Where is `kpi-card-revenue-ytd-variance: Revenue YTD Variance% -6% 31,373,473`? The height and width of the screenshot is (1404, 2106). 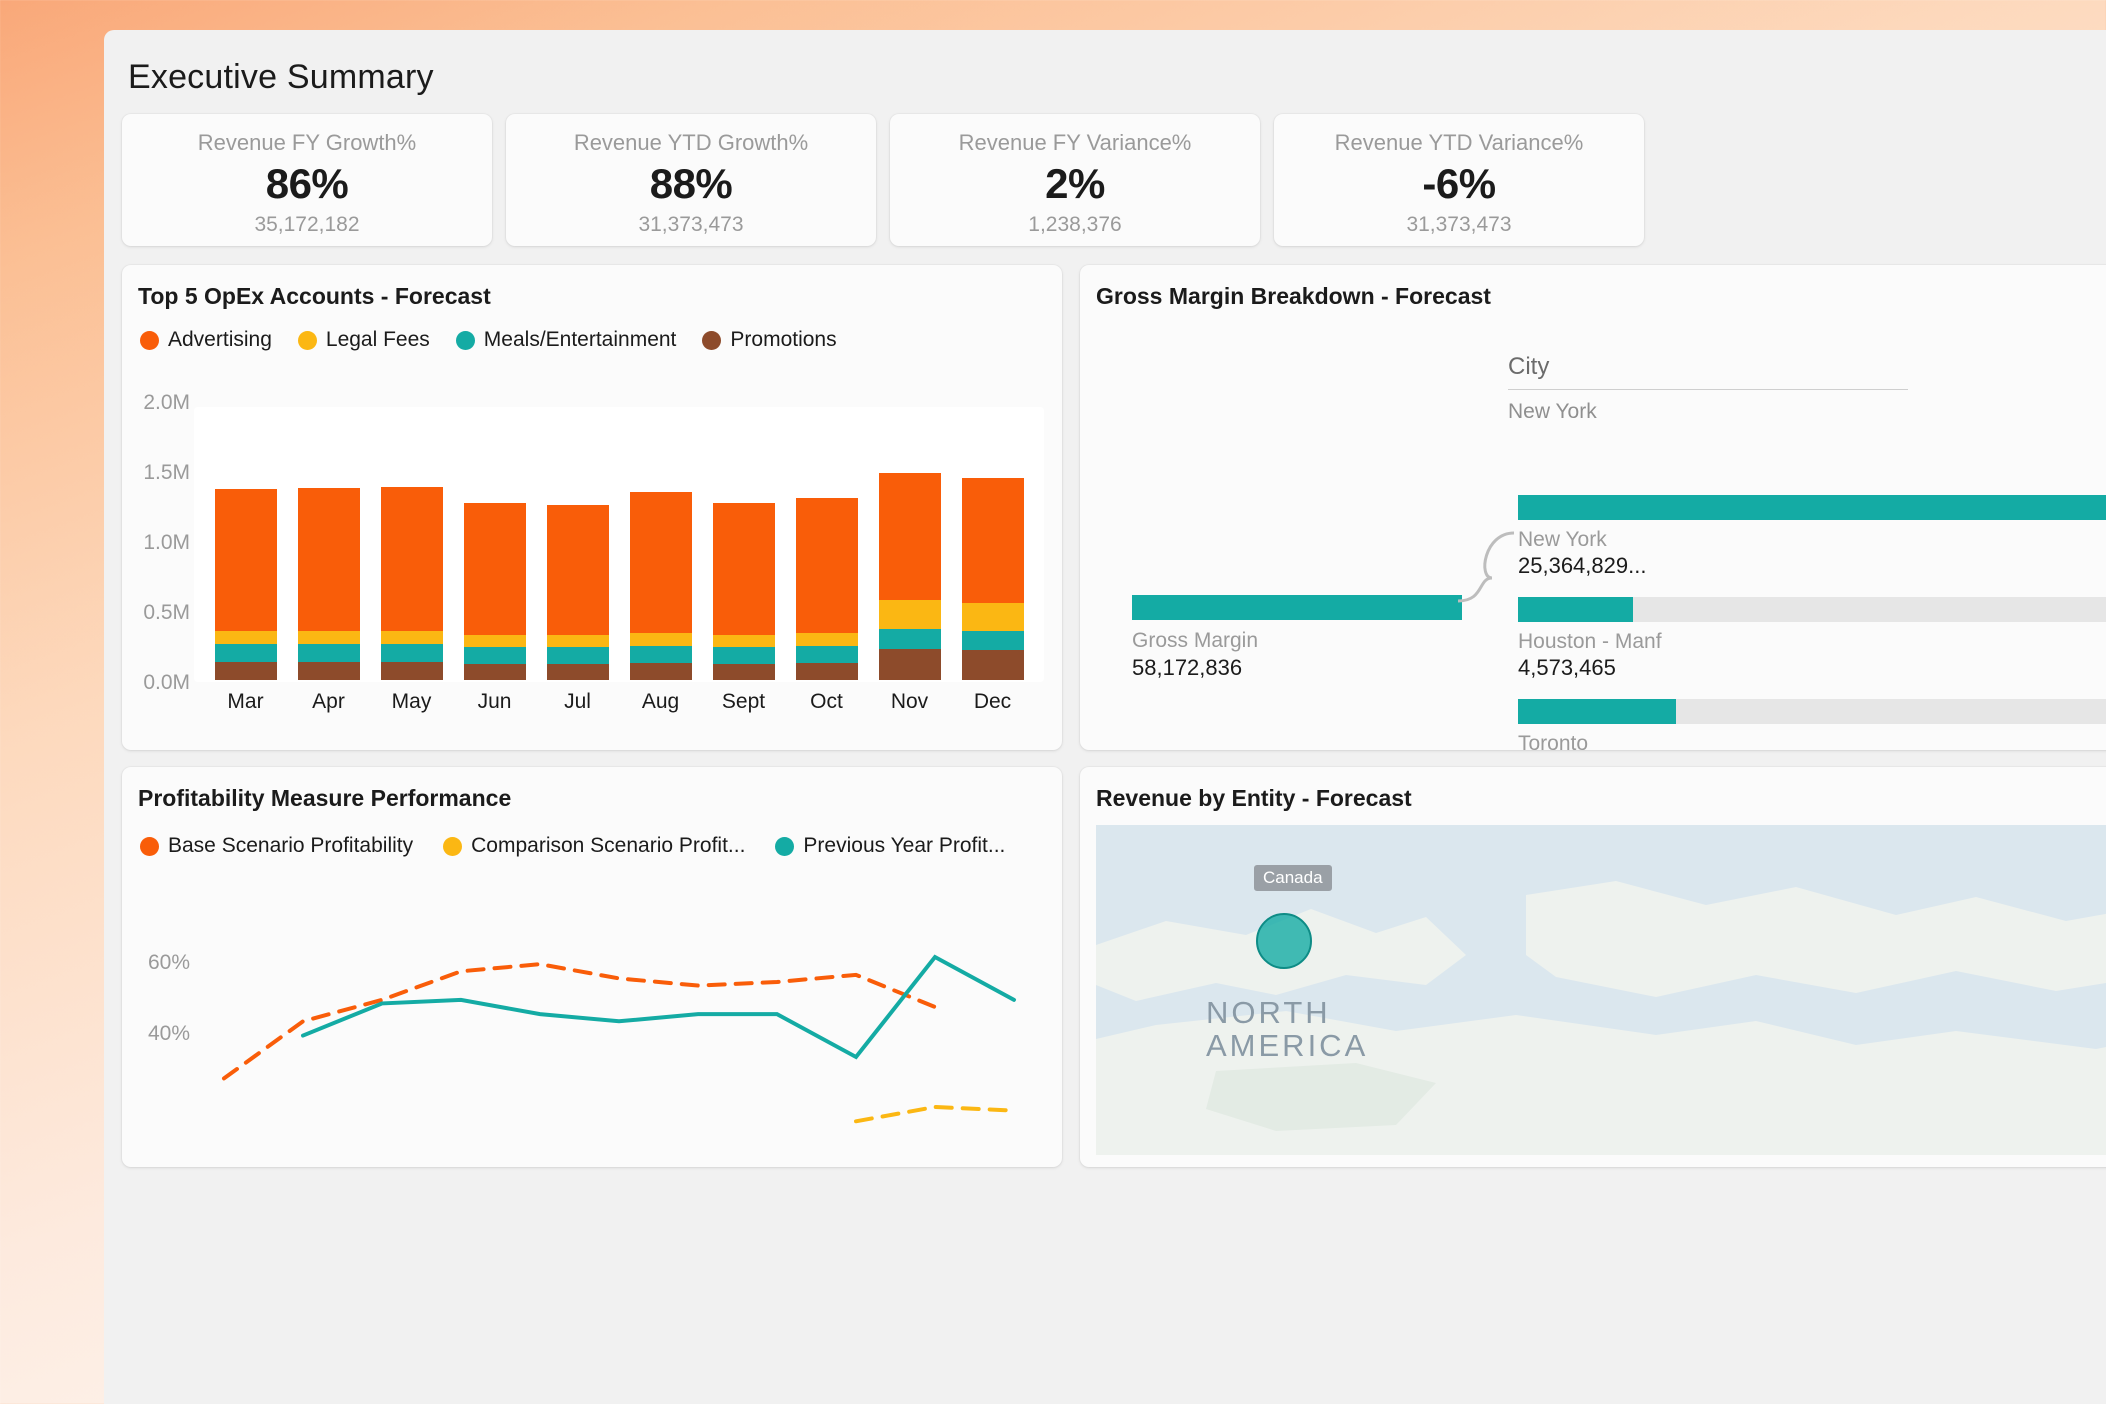 kpi-card-revenue-ytd-variance: Revenue YTD Variance% -6% 31,373,473 is located at coordinates (1459, 180).